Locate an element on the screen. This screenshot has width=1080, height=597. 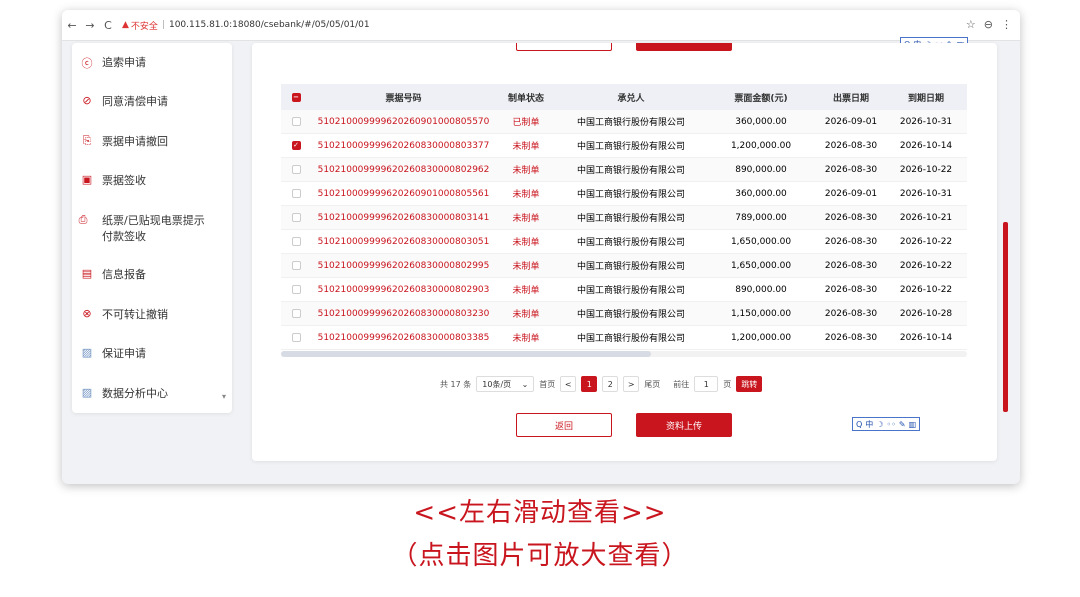
horizontal-scrollbar is located at coordinates (624, 354).